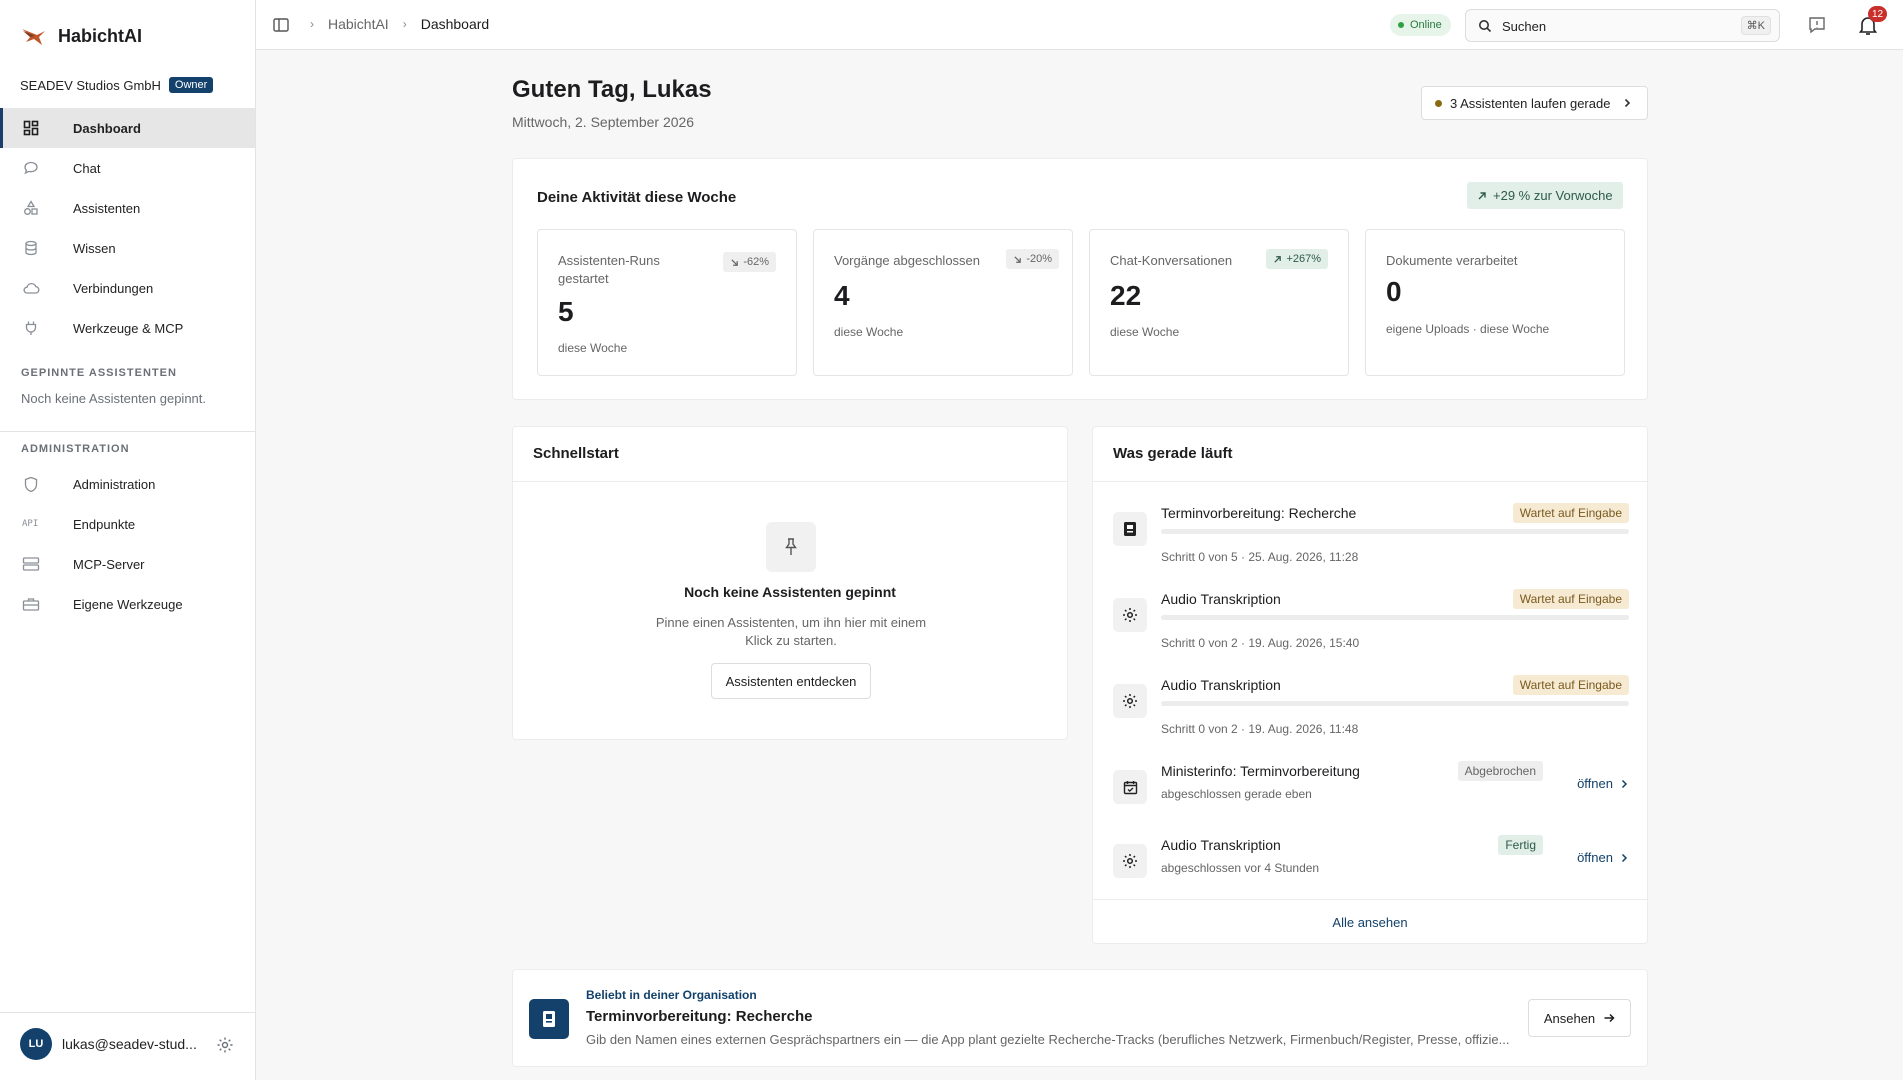 The height and width of the screenshot is (1080, 1903). What do you see at coordinates (1452, 260) in the screenshot?
I see `stat-label: Dokumente verarbeitet` at bounding box center [1452, 260].